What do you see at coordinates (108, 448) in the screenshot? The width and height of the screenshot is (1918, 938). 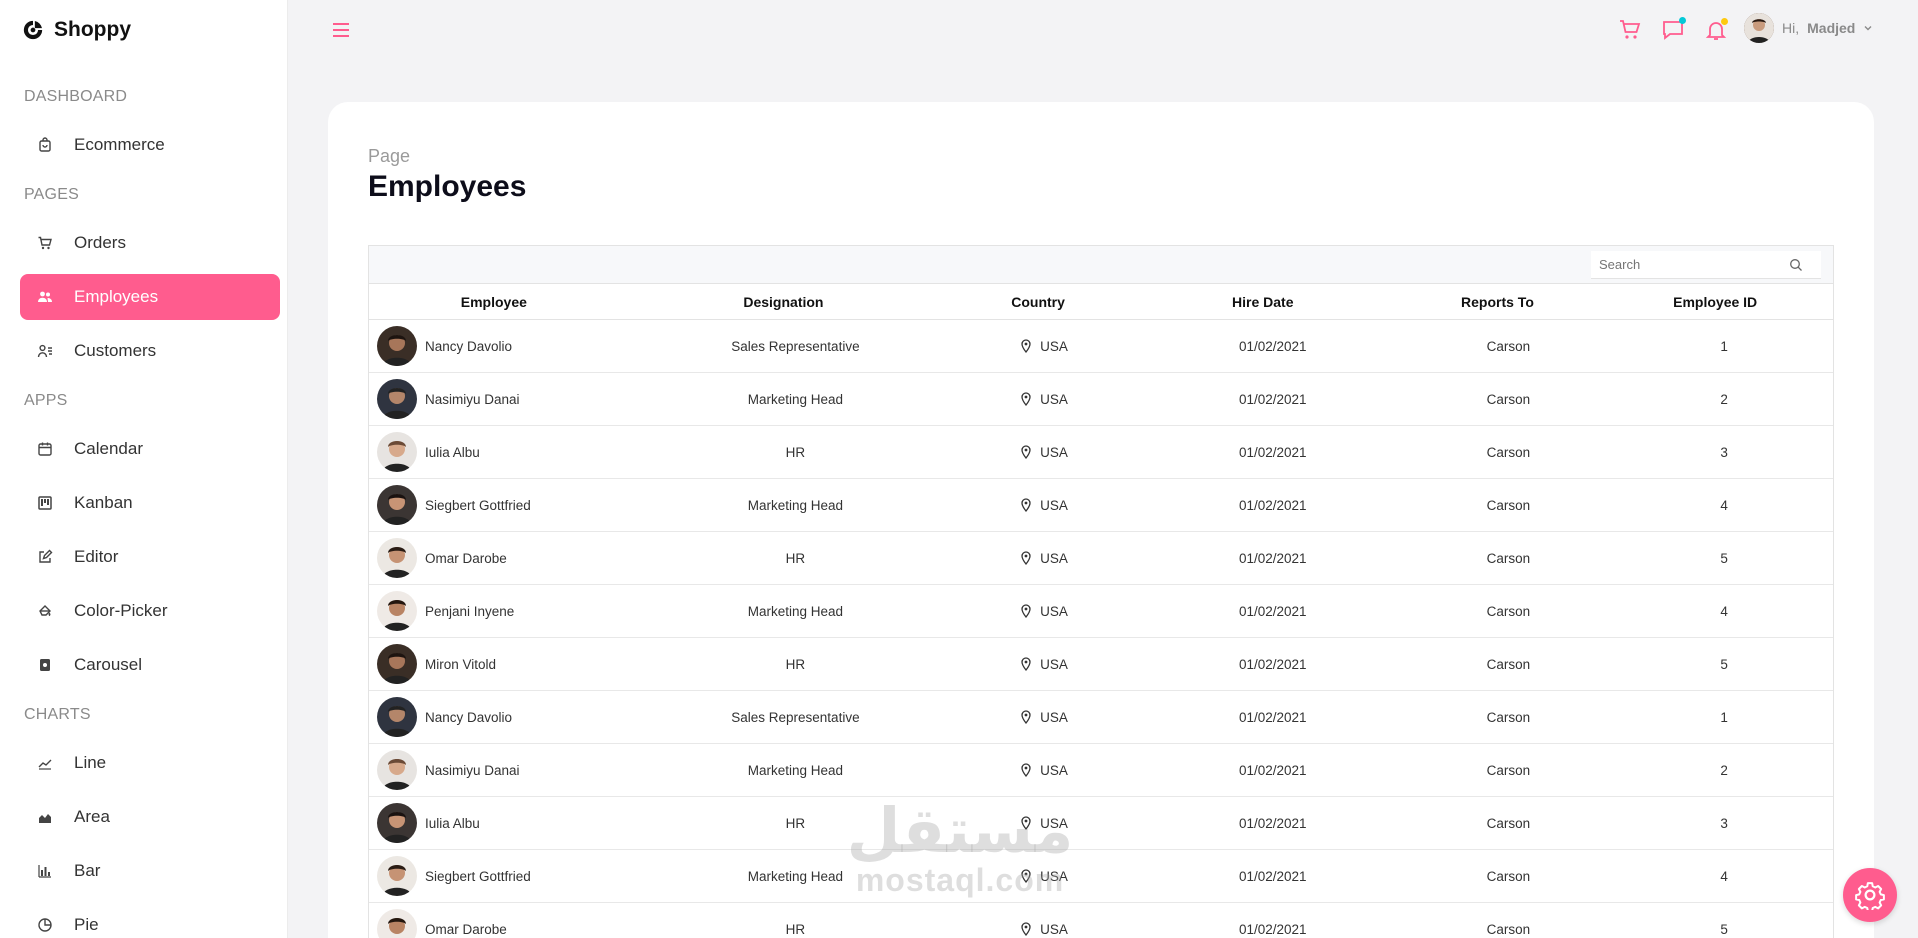 I see `sidebar-item-label: Calendar` at bounding box center [108, 448].